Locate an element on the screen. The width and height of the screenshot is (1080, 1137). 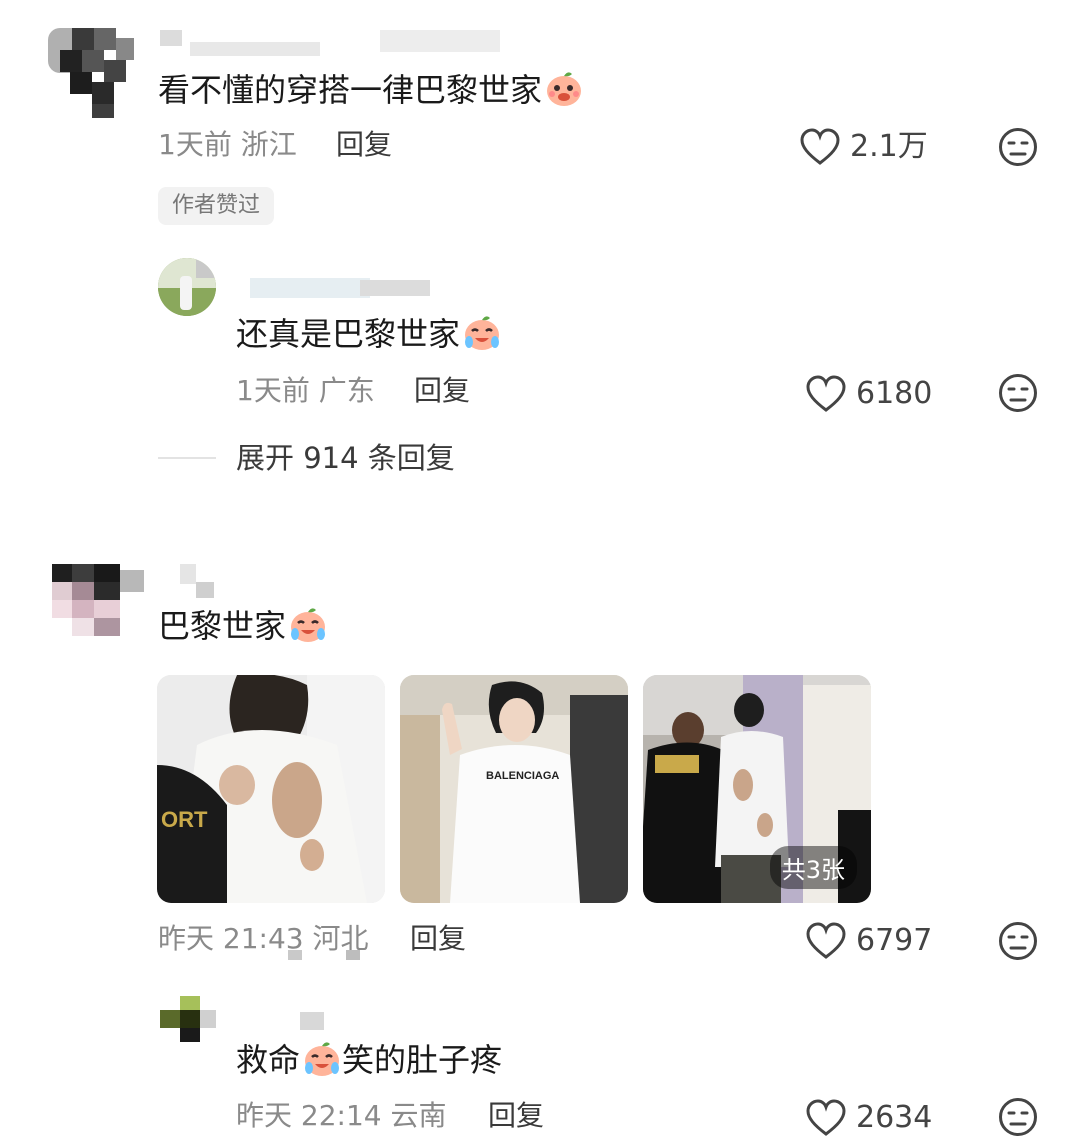
comment-photo-2: BALENCIAGA is located at coordinates (514, 789).